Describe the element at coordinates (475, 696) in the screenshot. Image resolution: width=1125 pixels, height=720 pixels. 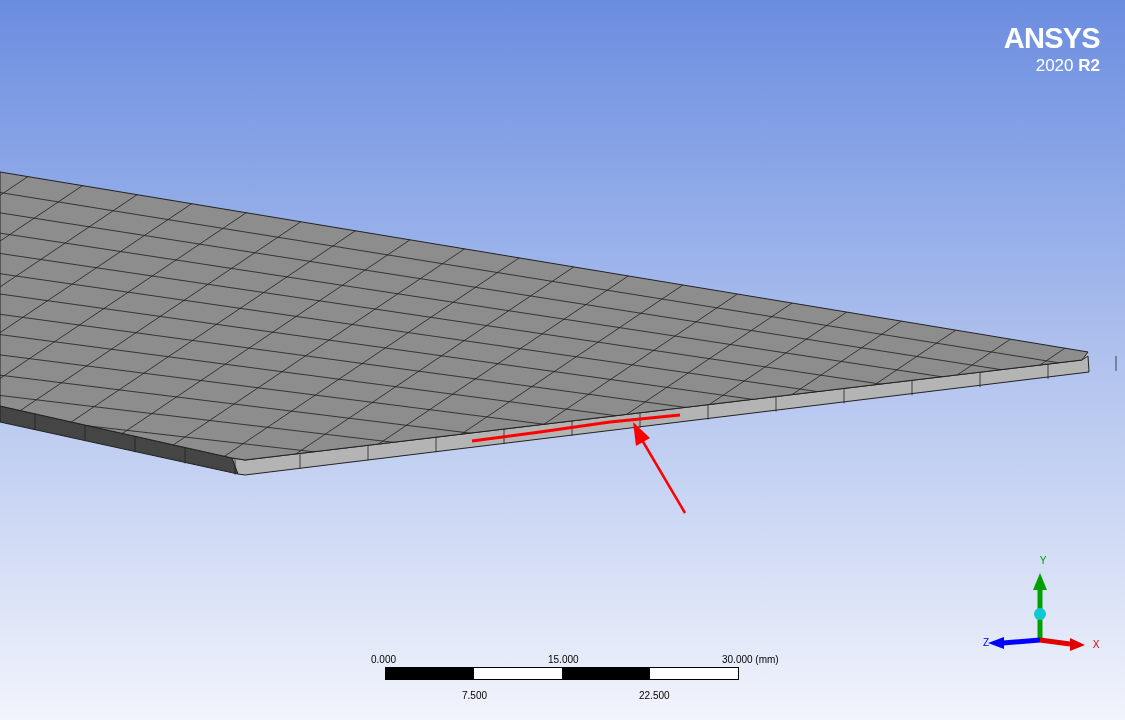
I see `scale-label: 7.500` at that location.